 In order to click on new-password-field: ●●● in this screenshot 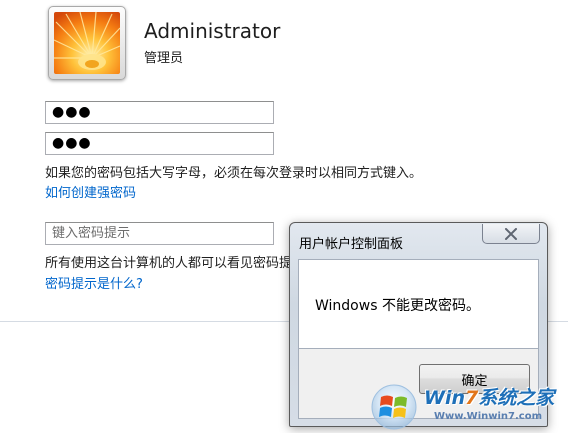, I will do `click(159, 112)`.